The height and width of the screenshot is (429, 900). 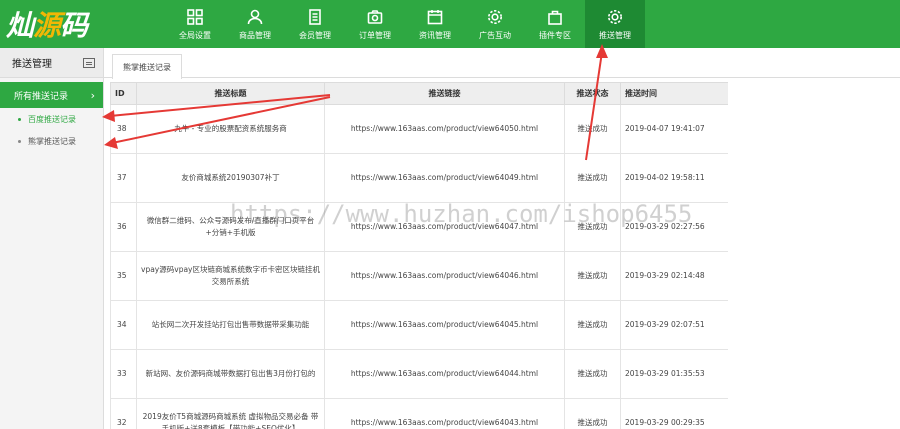 I want to click on nav-label: 插件专区, so click(x=555, y=35).